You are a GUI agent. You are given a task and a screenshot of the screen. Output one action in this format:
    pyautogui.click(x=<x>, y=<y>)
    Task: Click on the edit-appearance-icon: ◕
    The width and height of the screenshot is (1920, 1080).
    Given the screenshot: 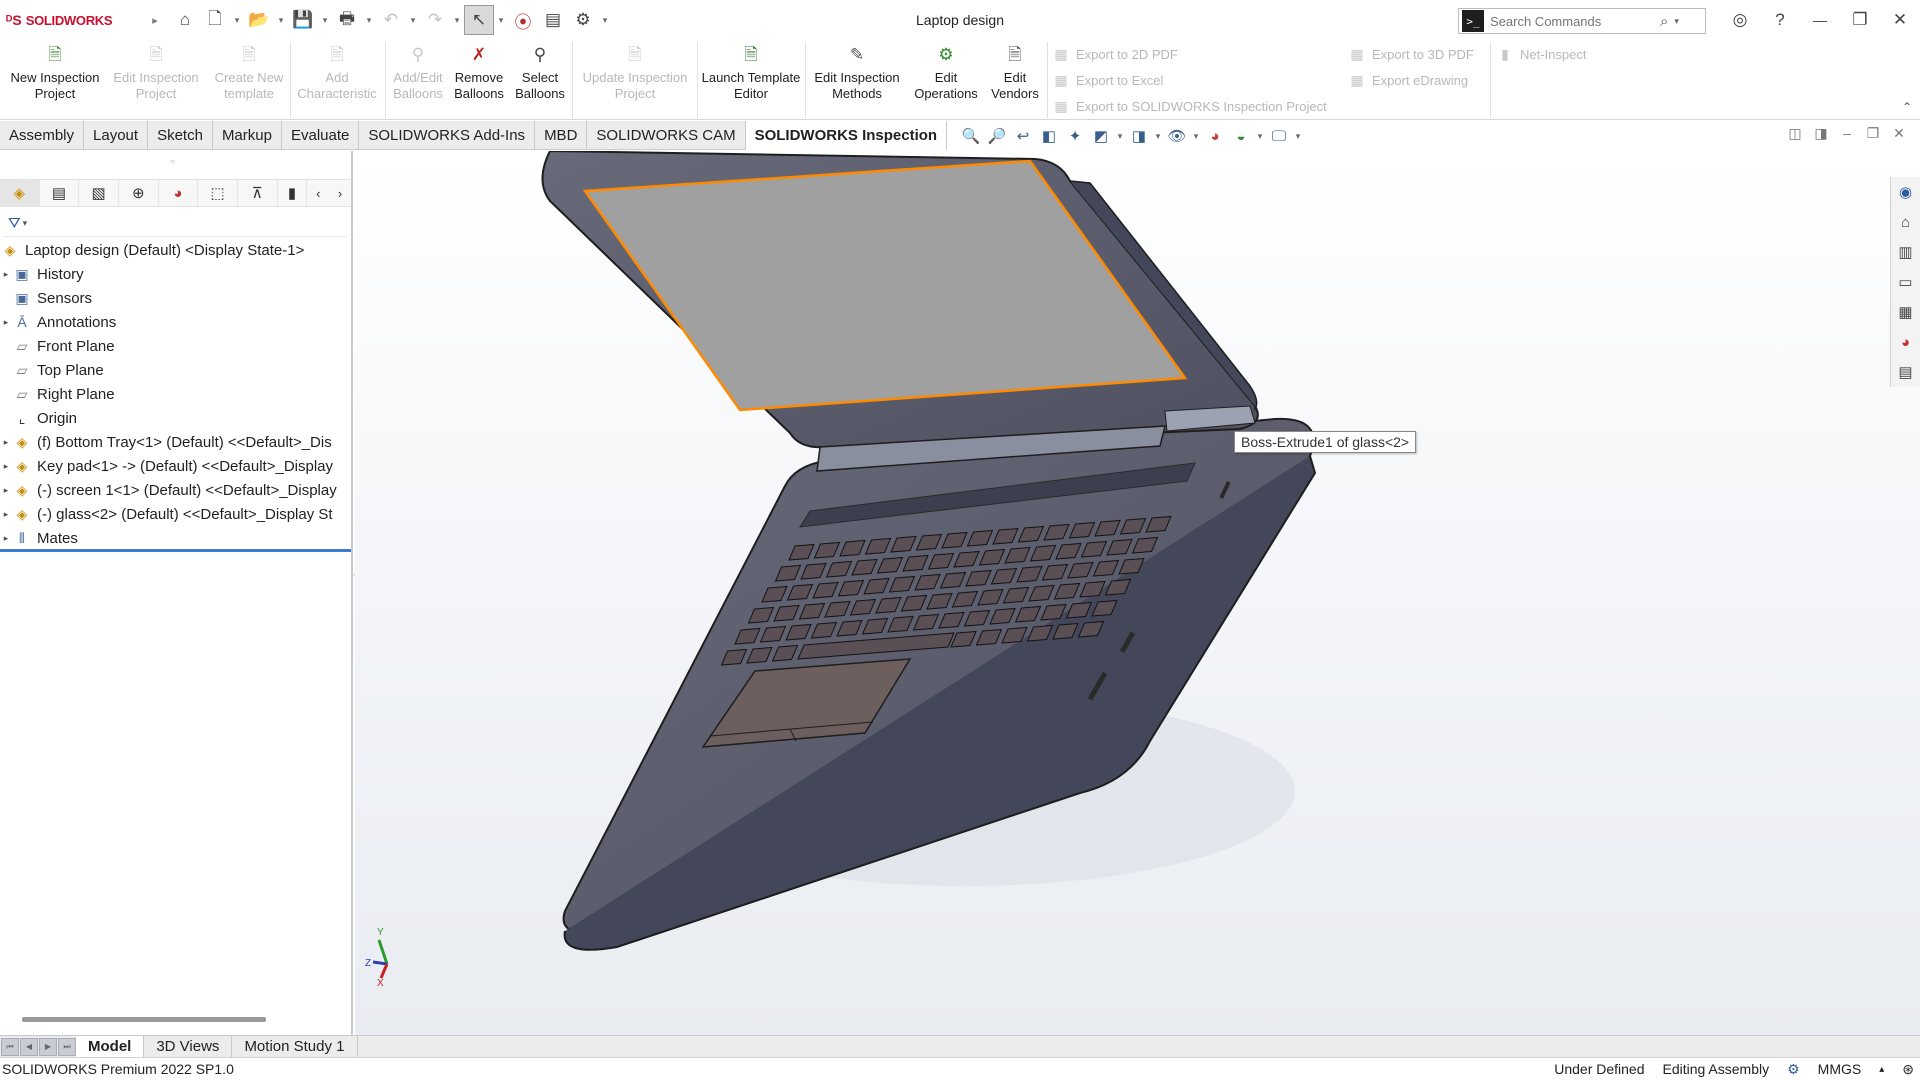 What is the action you would take?
    pyautogui.click(x=1215, y=136)
    